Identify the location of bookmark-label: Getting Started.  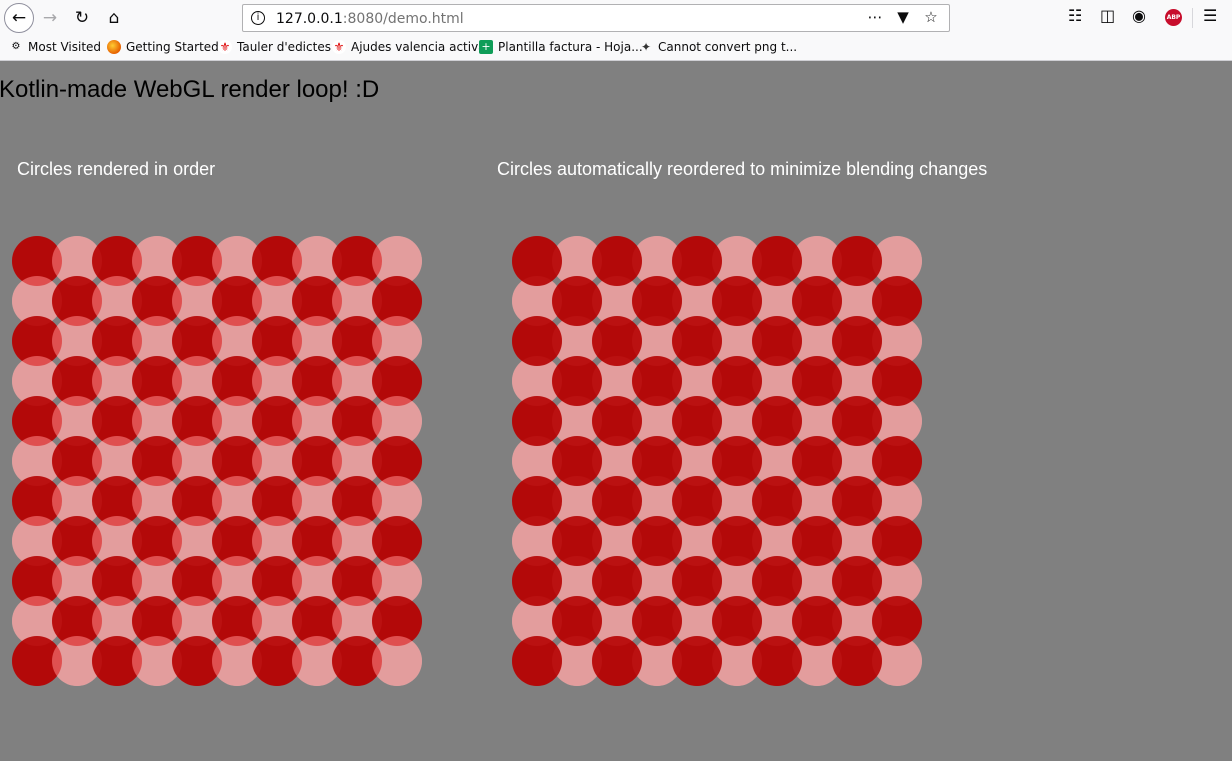
(172, 47).